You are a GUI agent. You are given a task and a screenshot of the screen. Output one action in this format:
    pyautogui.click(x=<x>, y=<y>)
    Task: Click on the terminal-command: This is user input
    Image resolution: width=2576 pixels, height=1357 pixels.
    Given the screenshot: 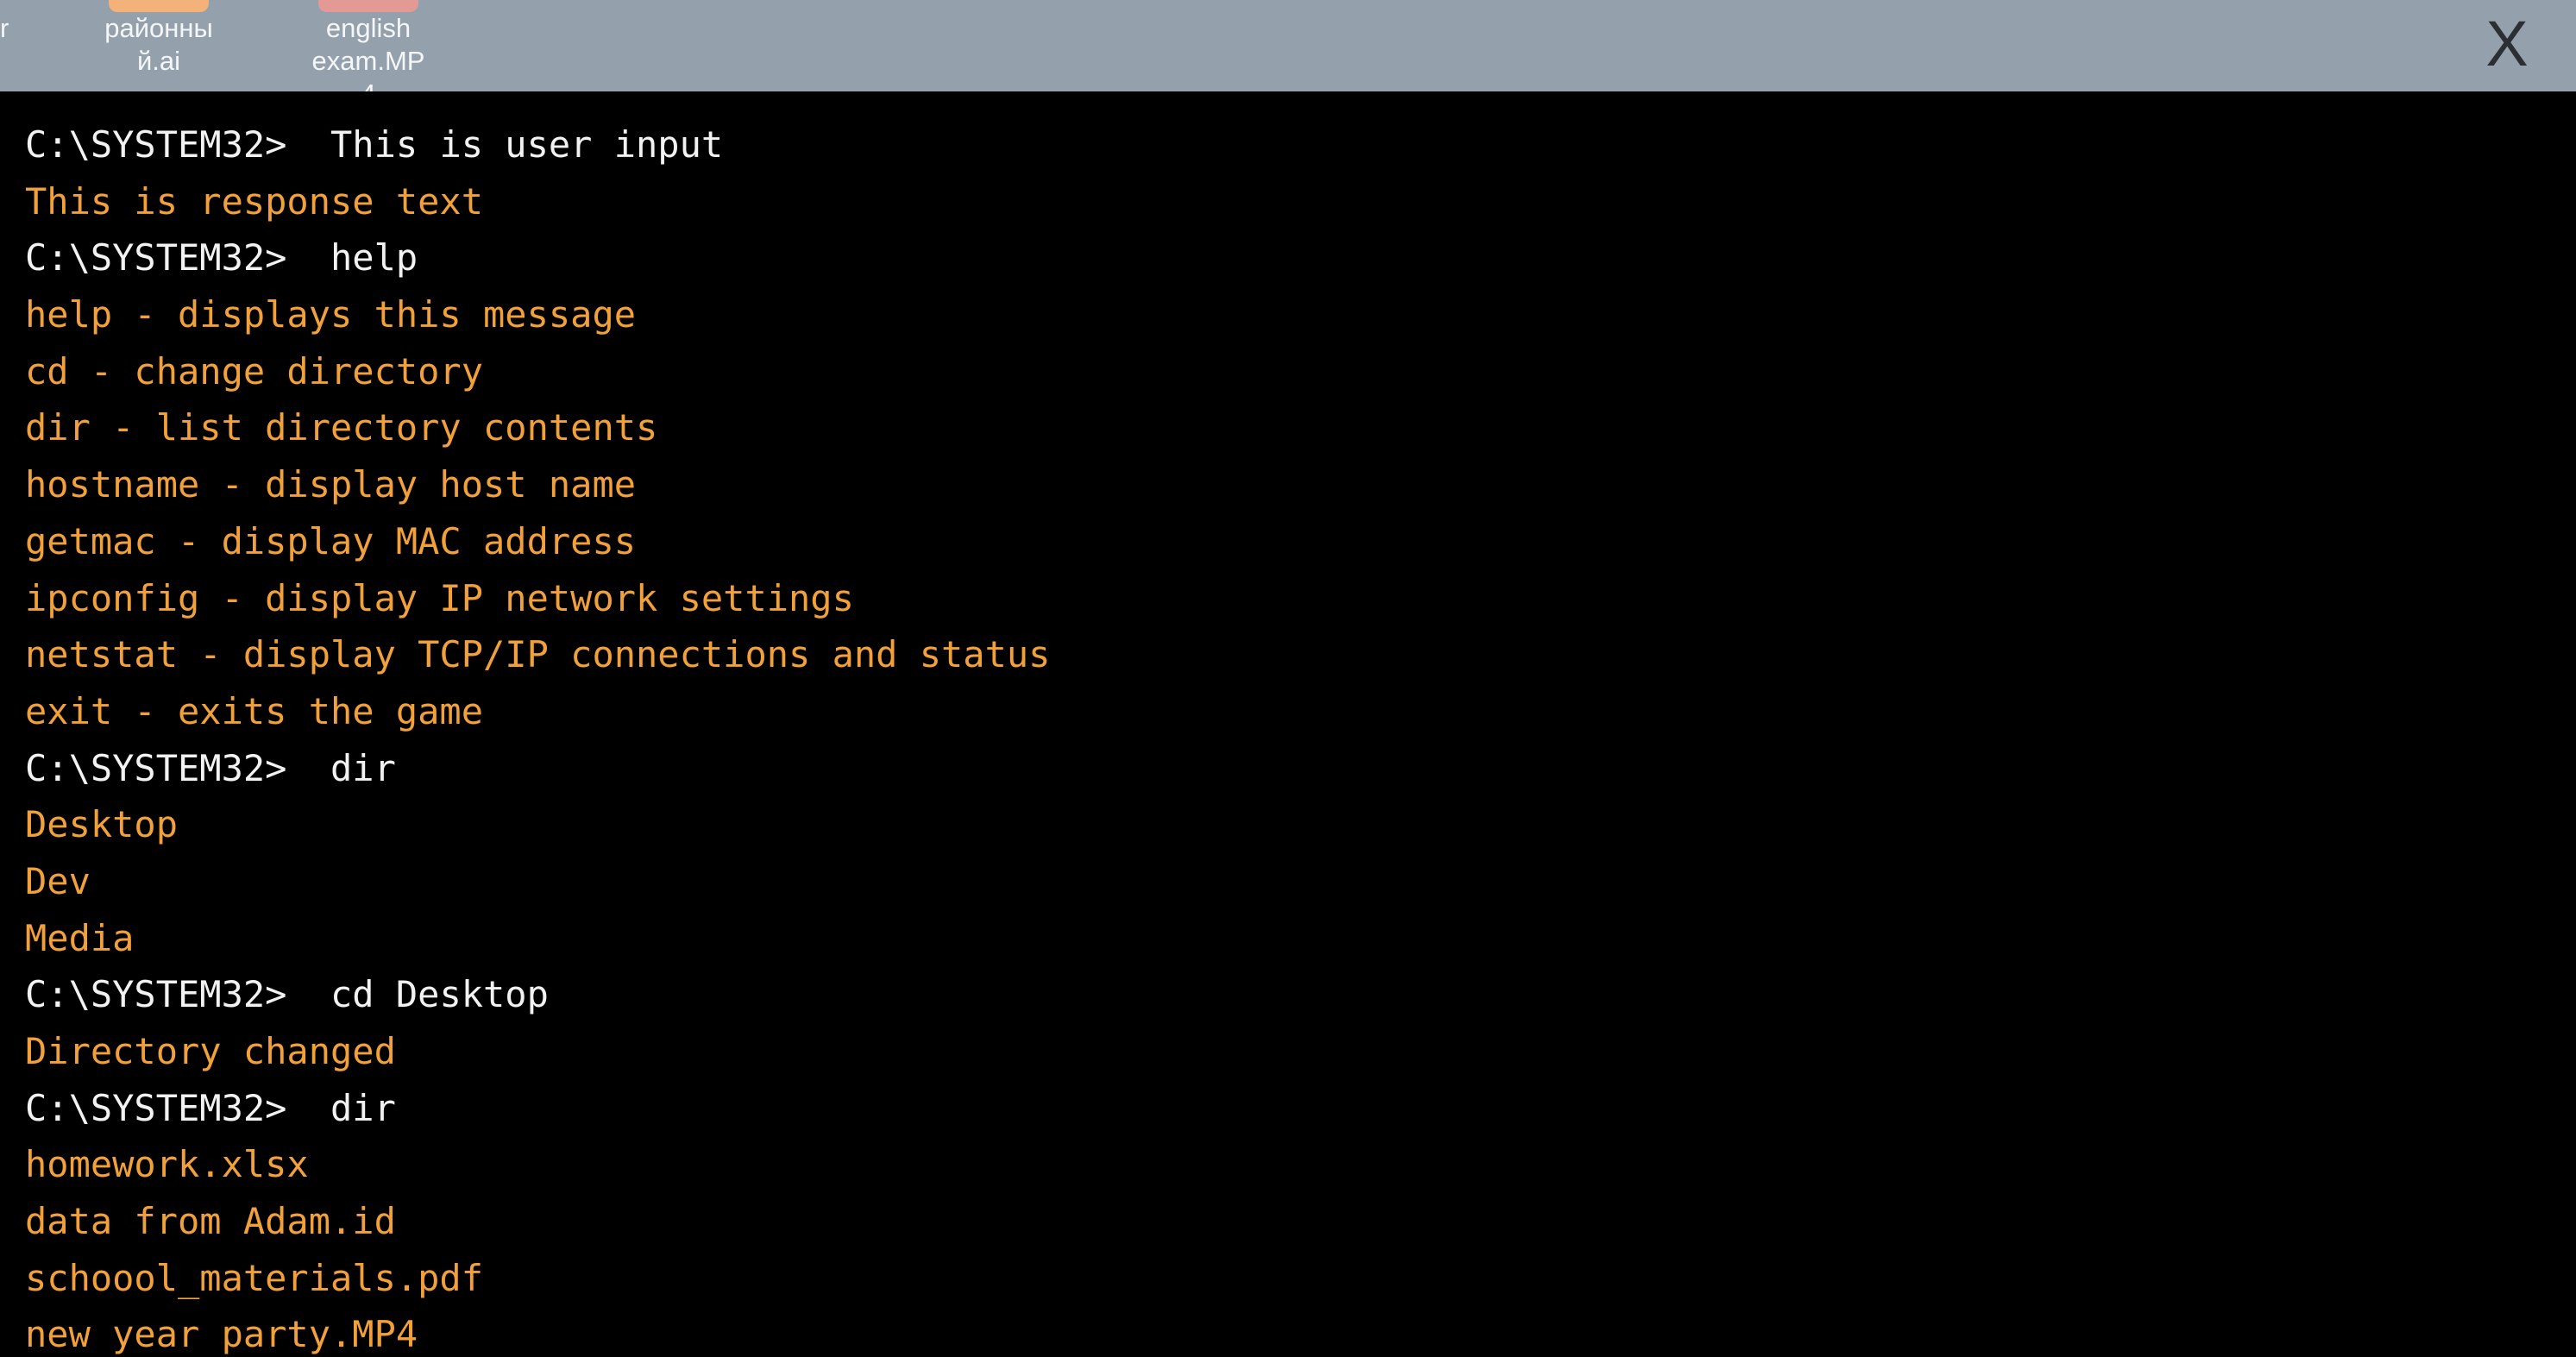 What is the action you would take?
    pyautogui.click(x=527, y=145)
    